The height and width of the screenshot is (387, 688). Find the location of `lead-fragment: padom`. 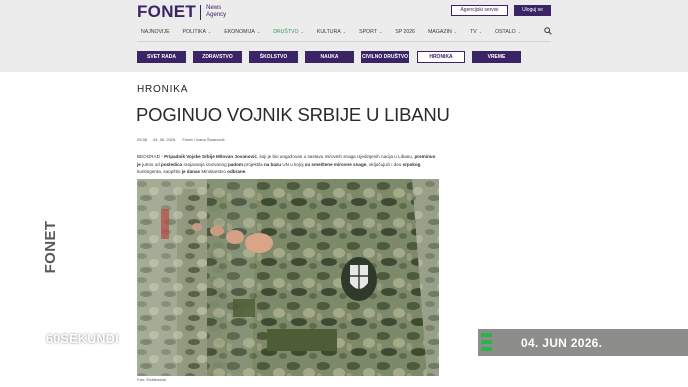

lead-fragment: padom is located at coordinates (235, 164).